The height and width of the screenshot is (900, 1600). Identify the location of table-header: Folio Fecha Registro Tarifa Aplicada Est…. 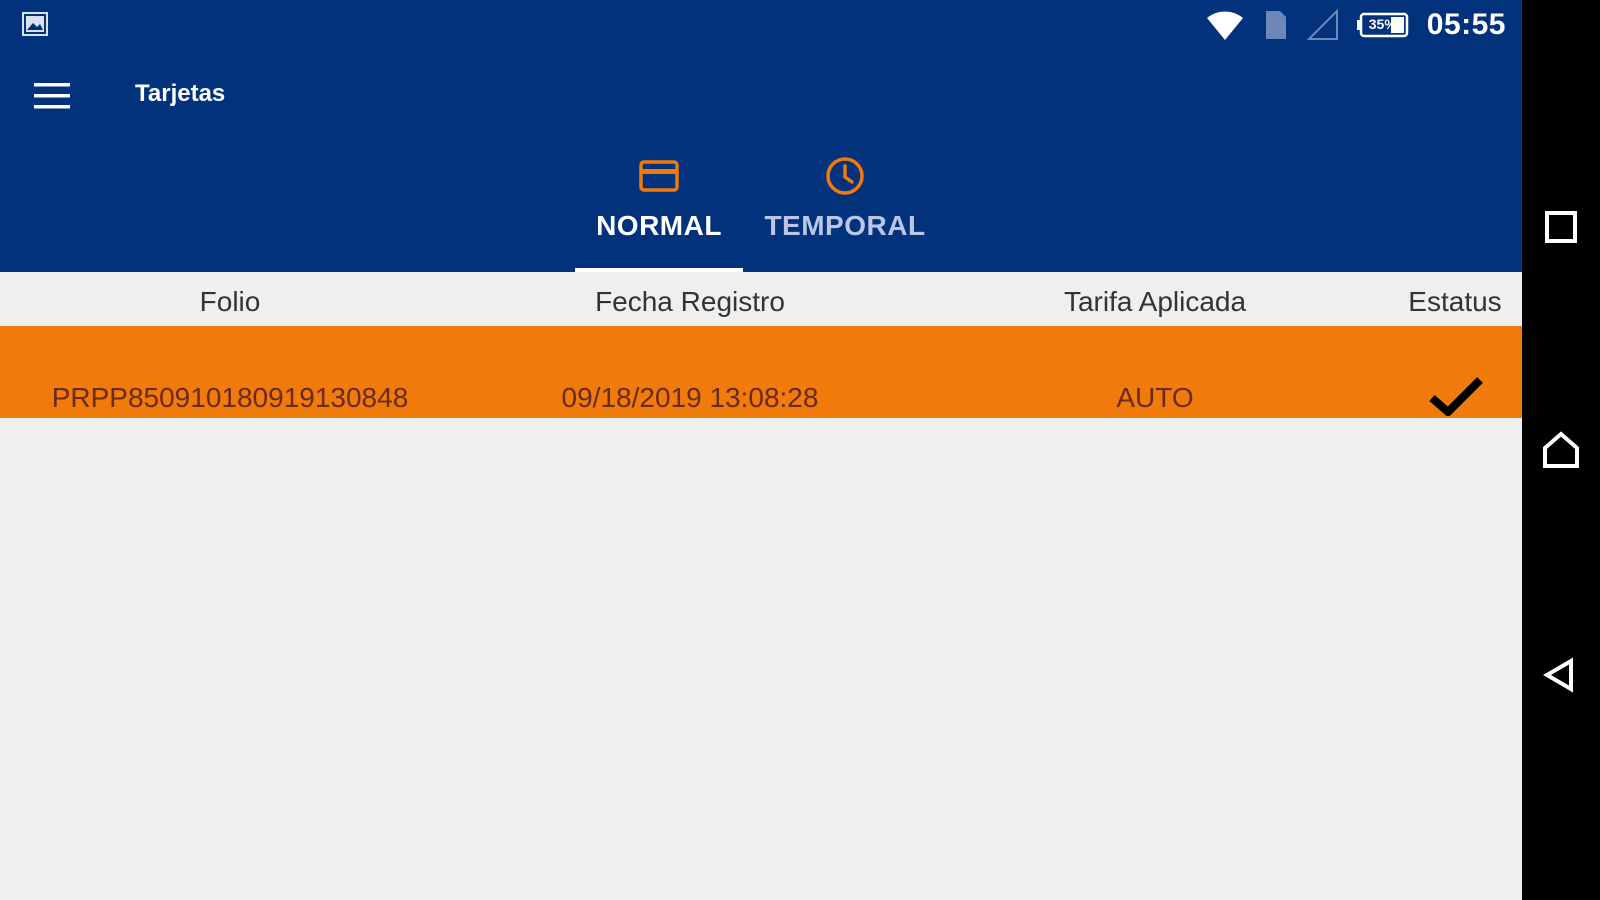
(761, 299).